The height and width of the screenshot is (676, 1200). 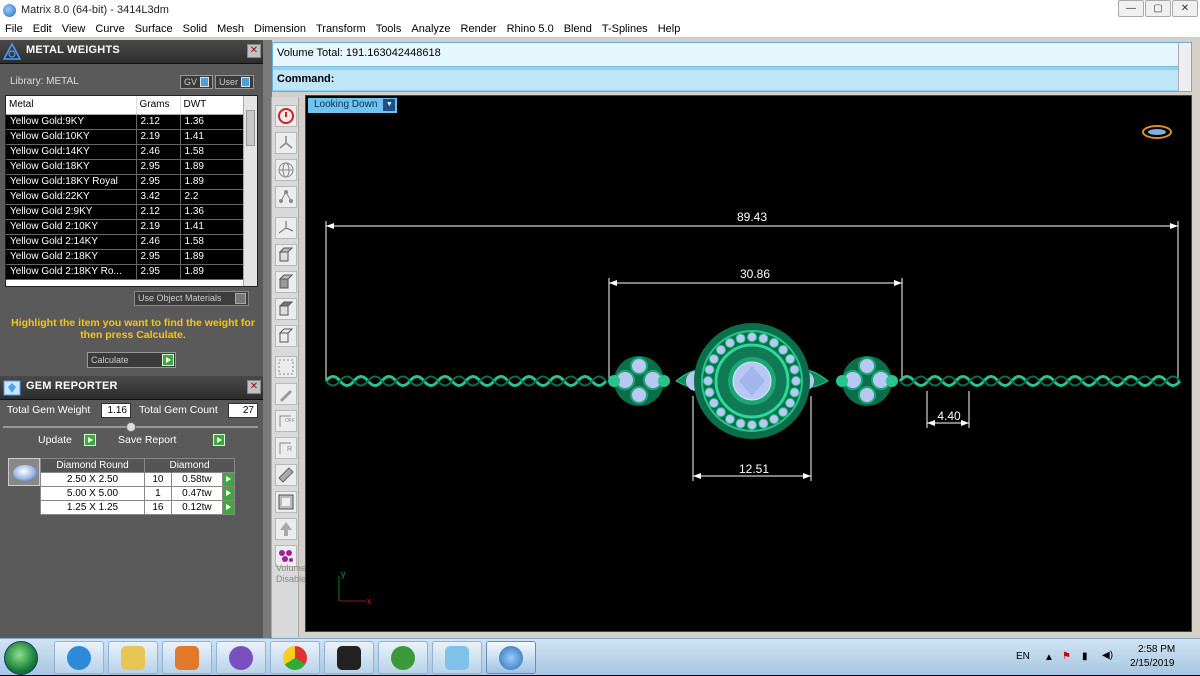 What do you see at coordinates (191, 298) in the screenshot?
I see `use-object-materials-toggle: Use Object Materials` at bounding box center [191, 298].